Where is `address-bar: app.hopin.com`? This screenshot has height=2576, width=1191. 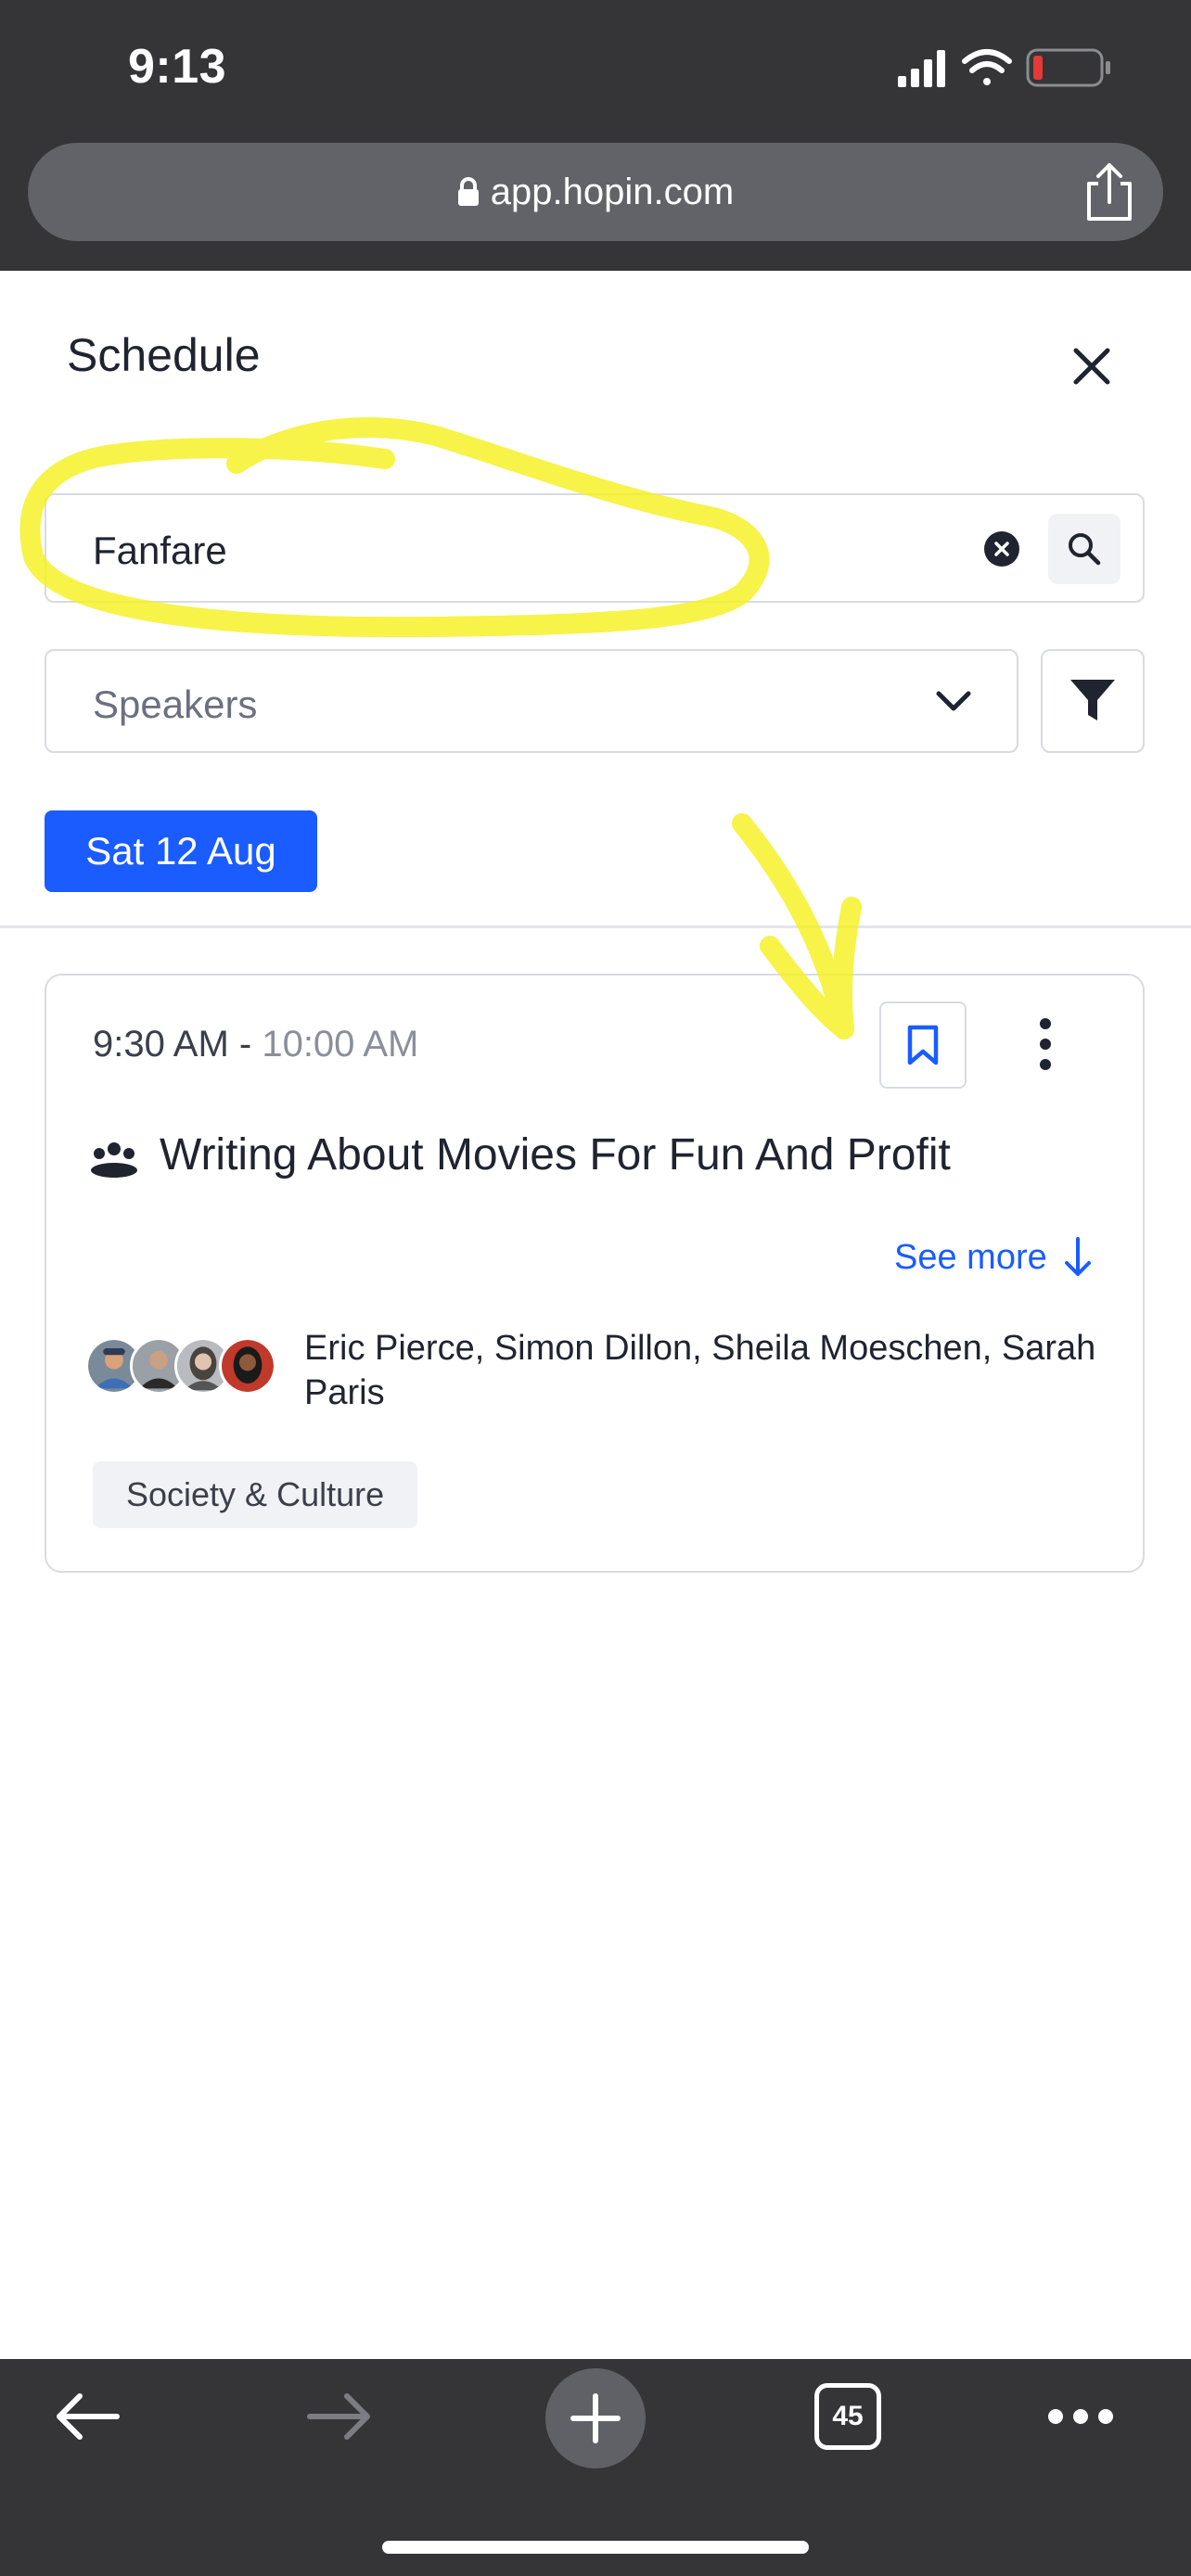 address-bar: app.hopin.com is located at coordinates (595, 192).